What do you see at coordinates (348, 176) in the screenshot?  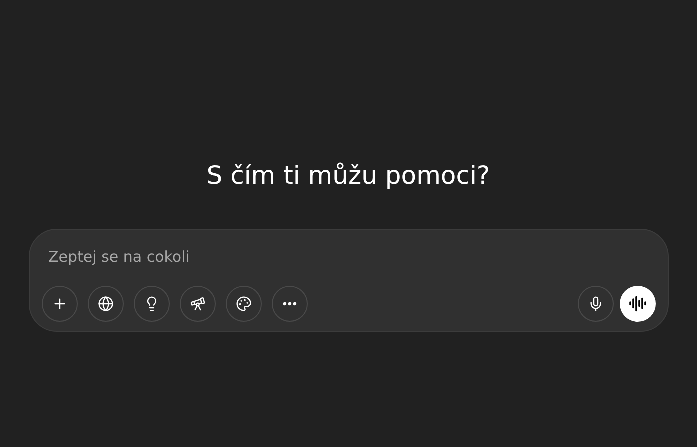 I see `heading: S čím ti můžu pomoci?` at bounding box center [348, 176].